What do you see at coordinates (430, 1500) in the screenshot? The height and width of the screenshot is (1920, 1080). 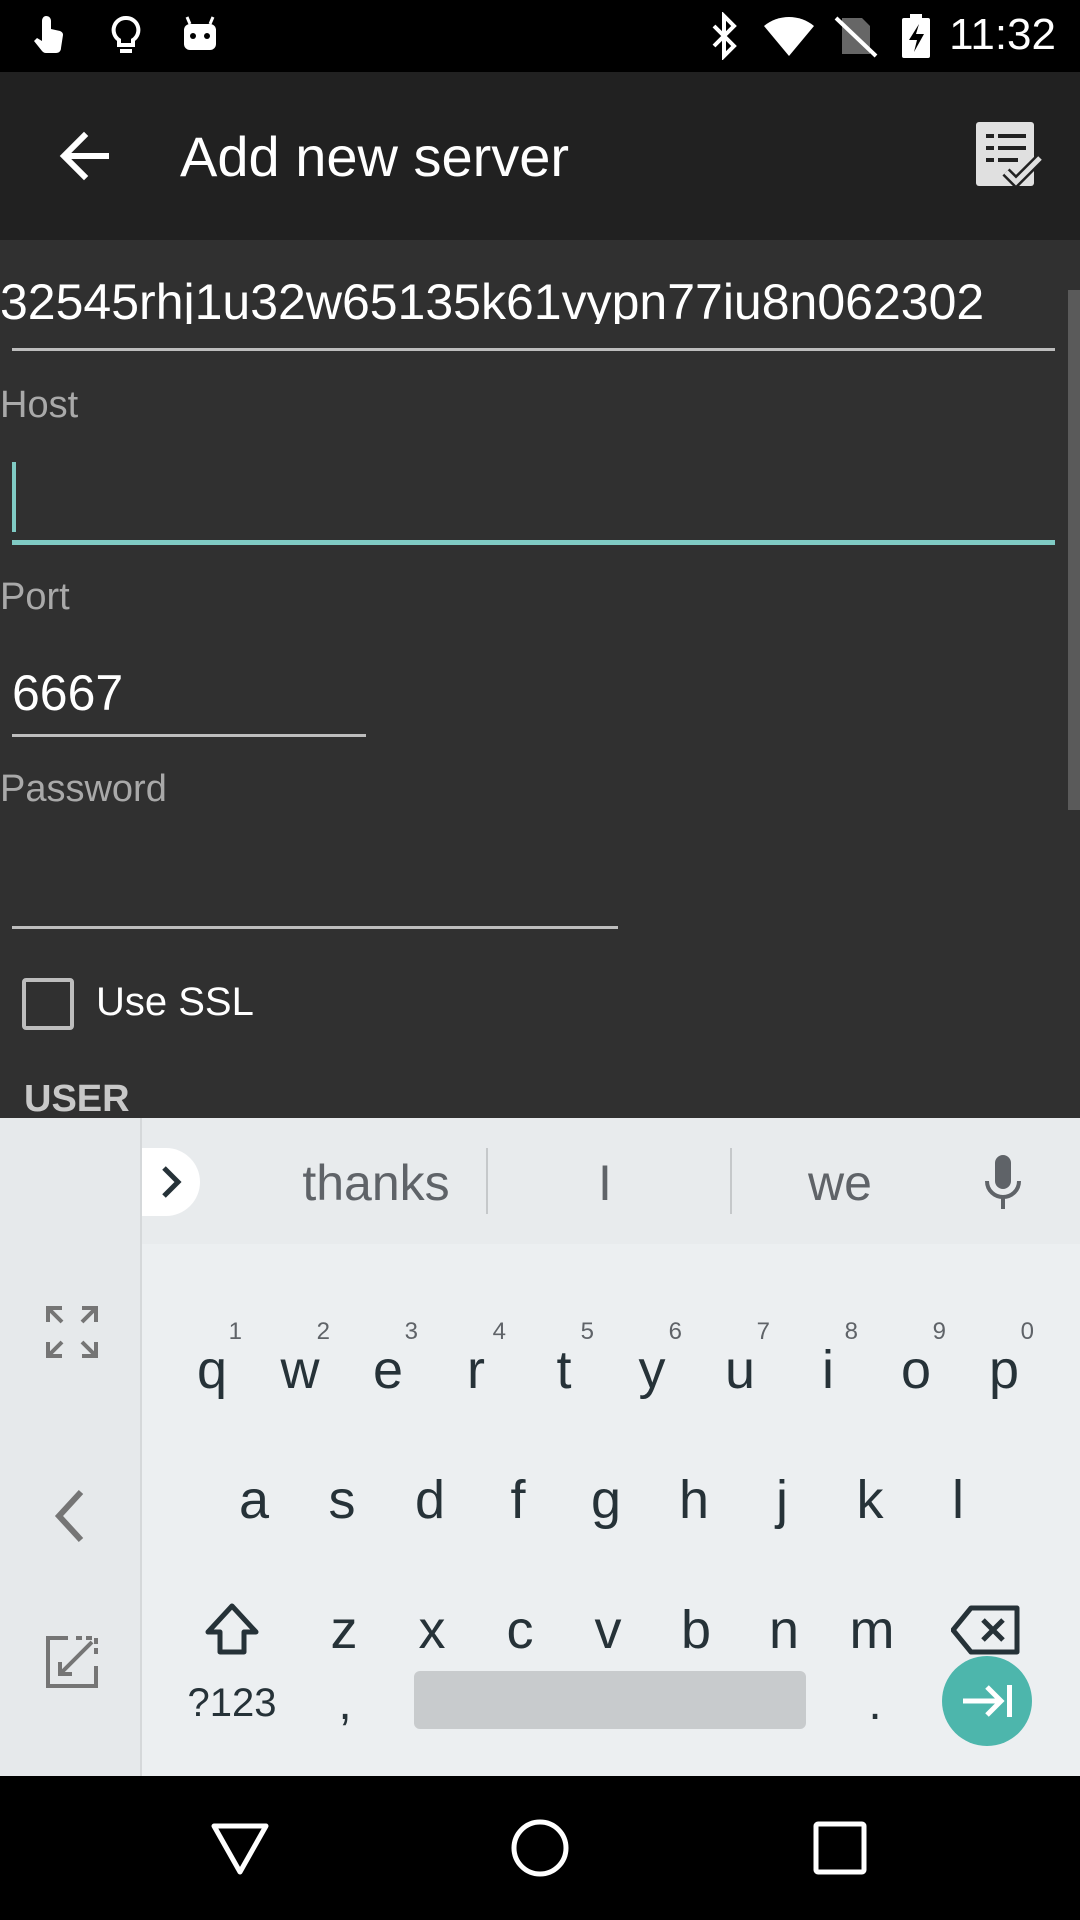 I see `key-d: d` at bounding box center [430, 1500].